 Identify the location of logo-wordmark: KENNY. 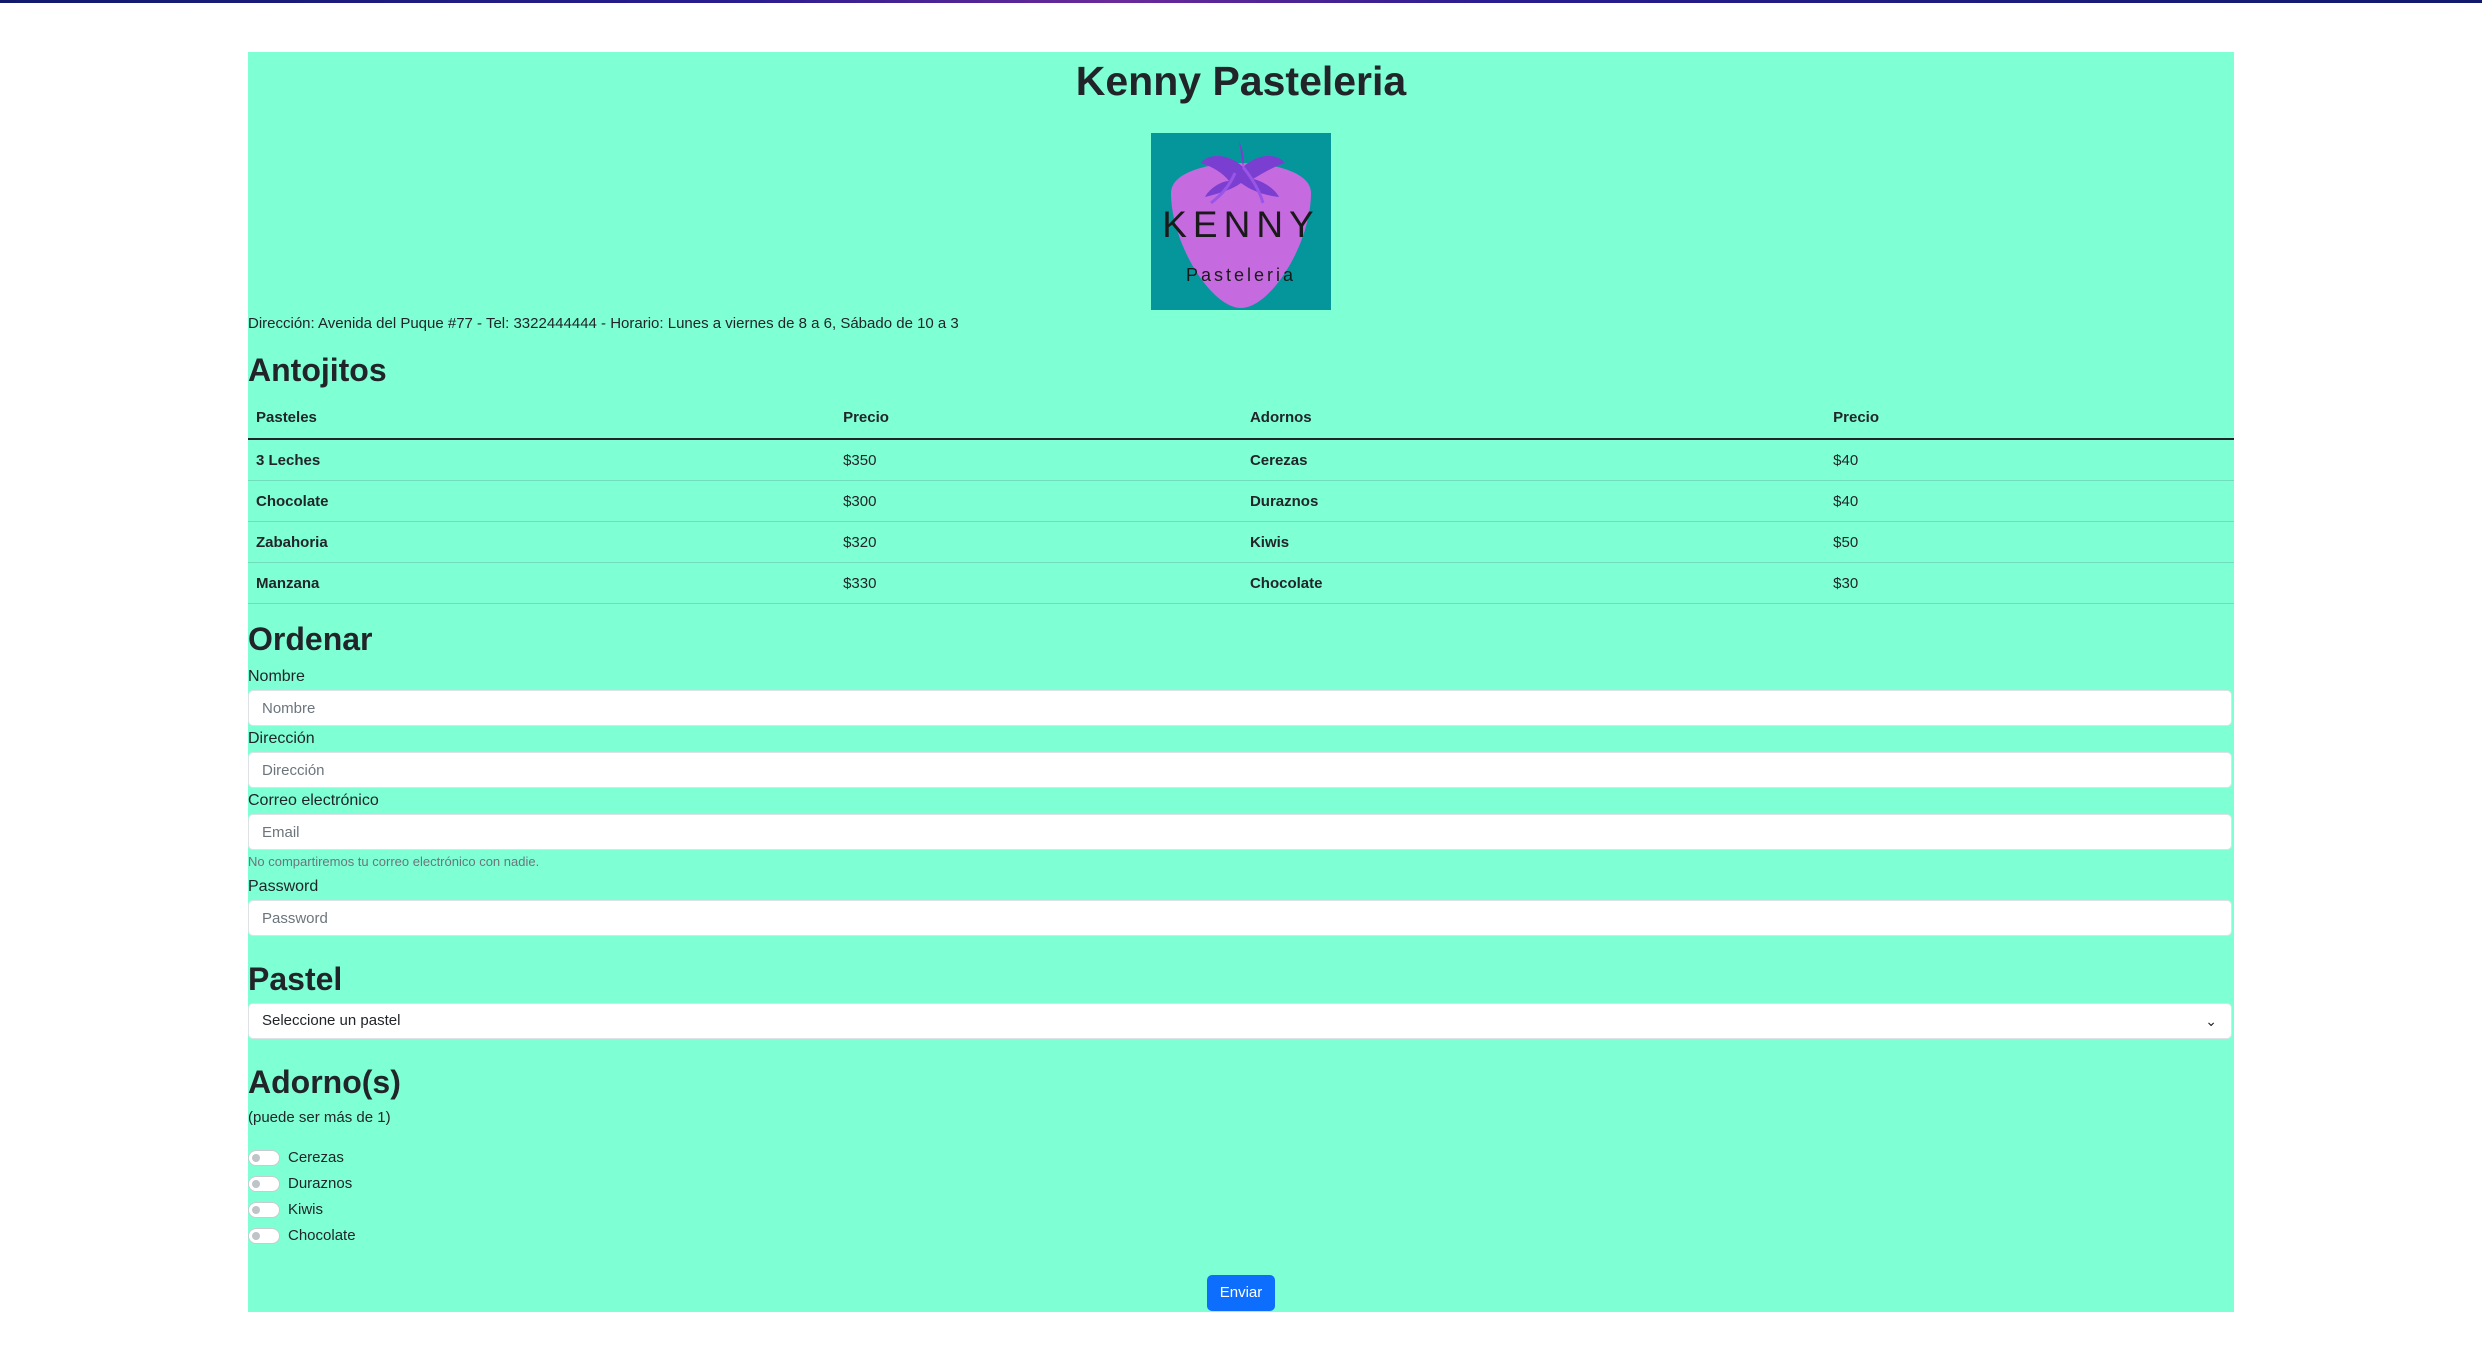
(1241, 224).